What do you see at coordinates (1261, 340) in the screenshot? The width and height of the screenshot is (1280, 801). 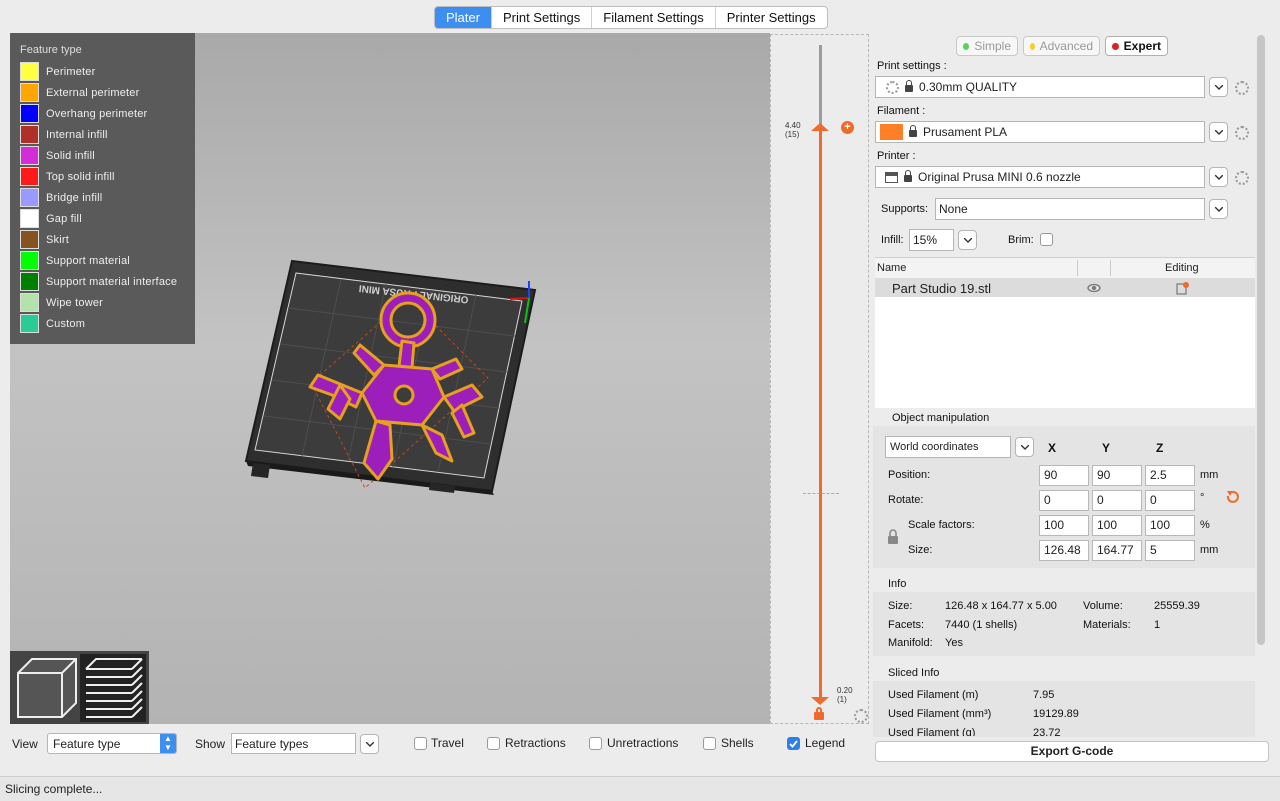 I see `sidebar-scrollbar` at bounding box center [1261, 340].